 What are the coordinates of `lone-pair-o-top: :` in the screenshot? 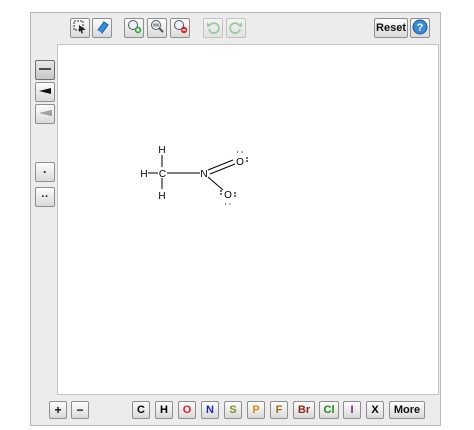 It's located at (239, 152).